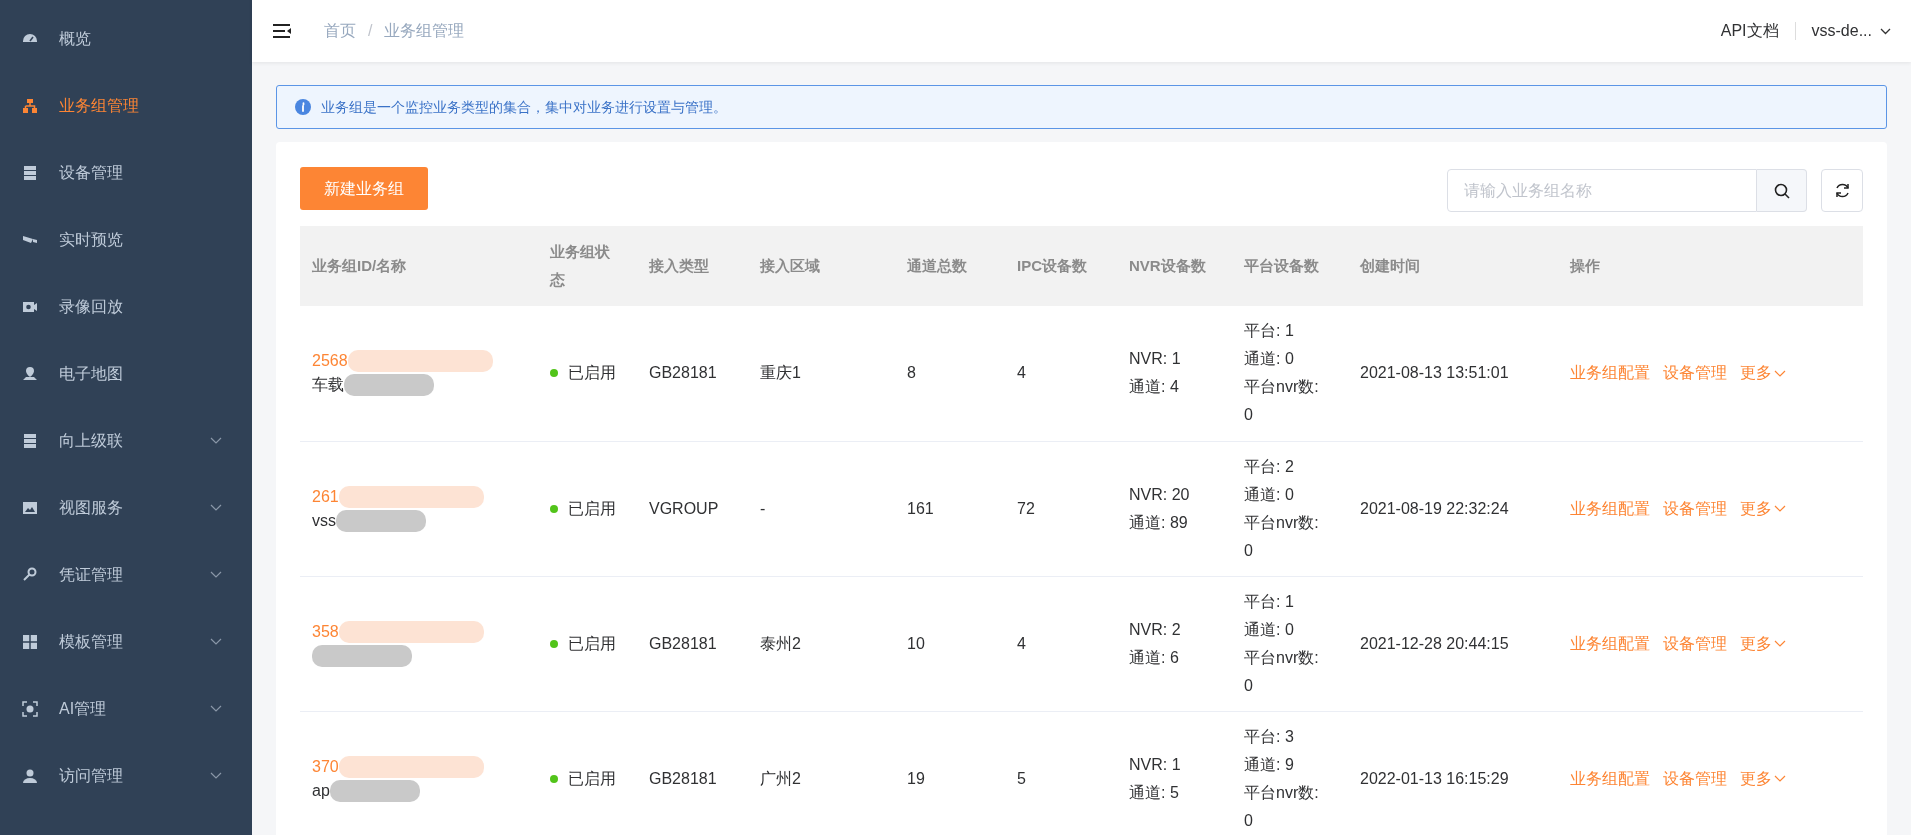  I want to click on table-cell: 4, so click(1021, 373).